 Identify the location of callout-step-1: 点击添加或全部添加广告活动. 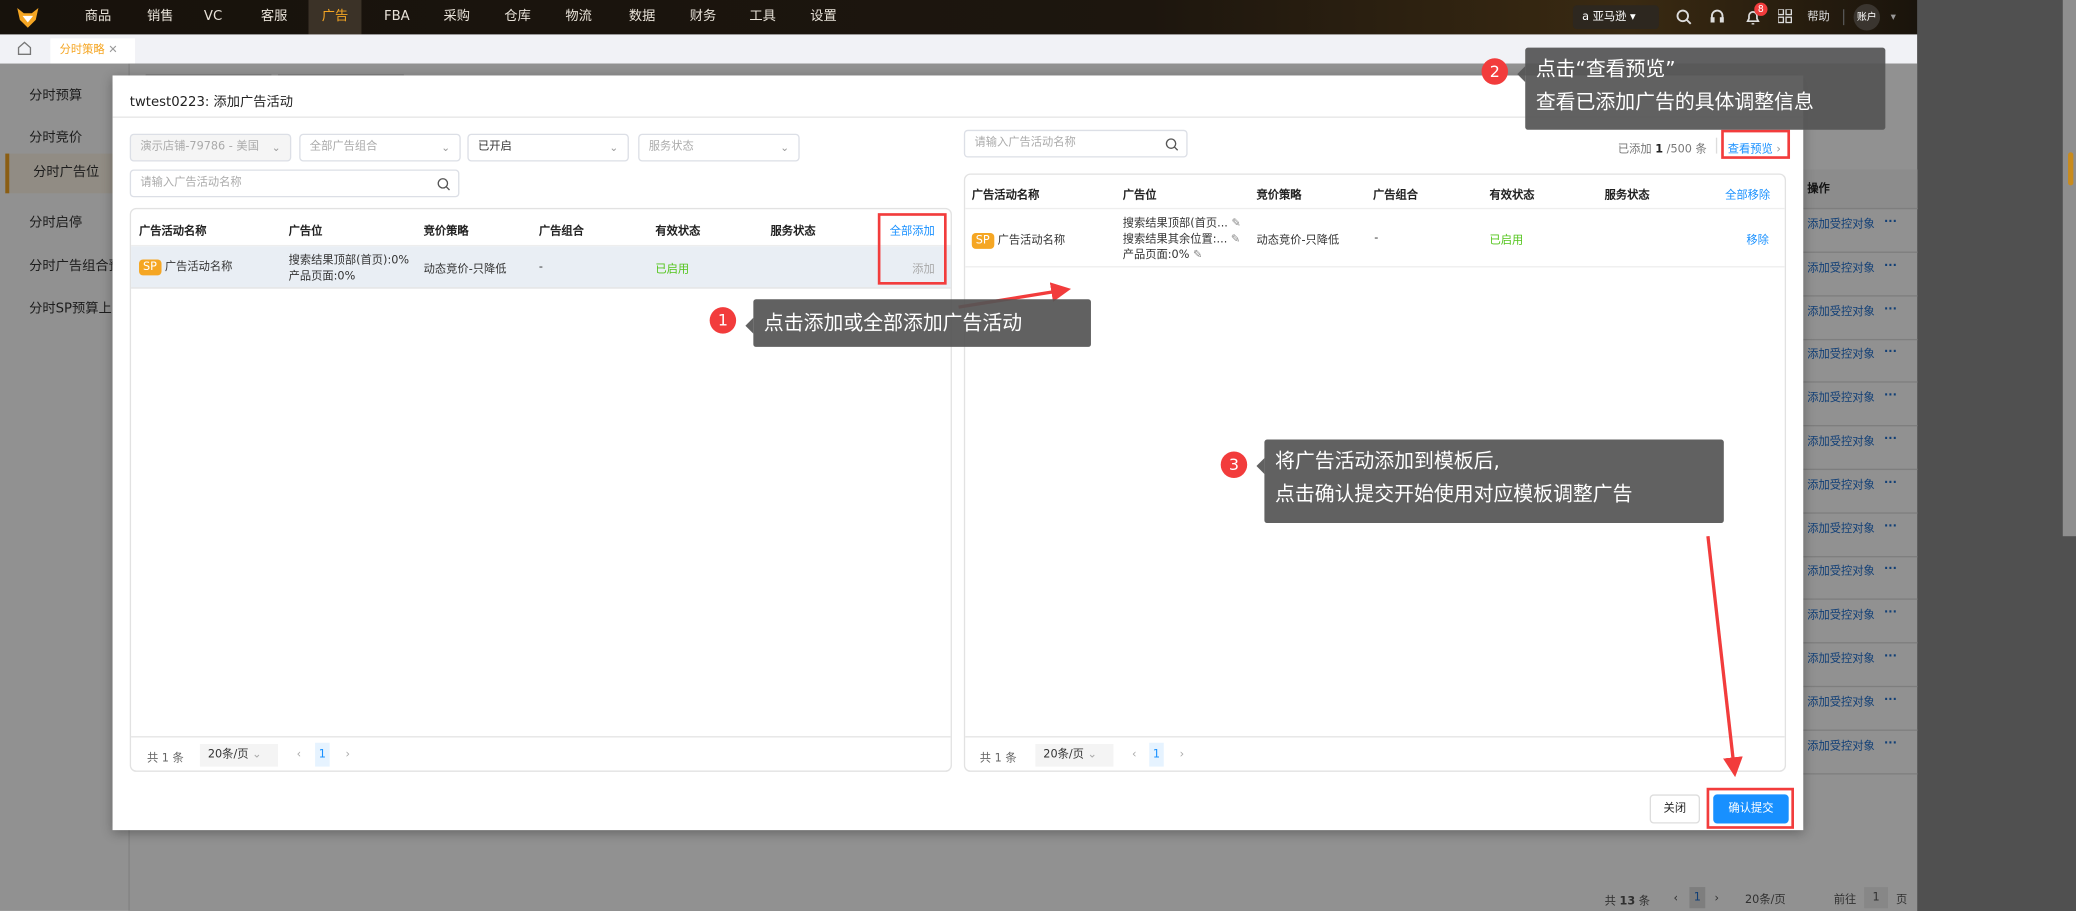
(918, 323).